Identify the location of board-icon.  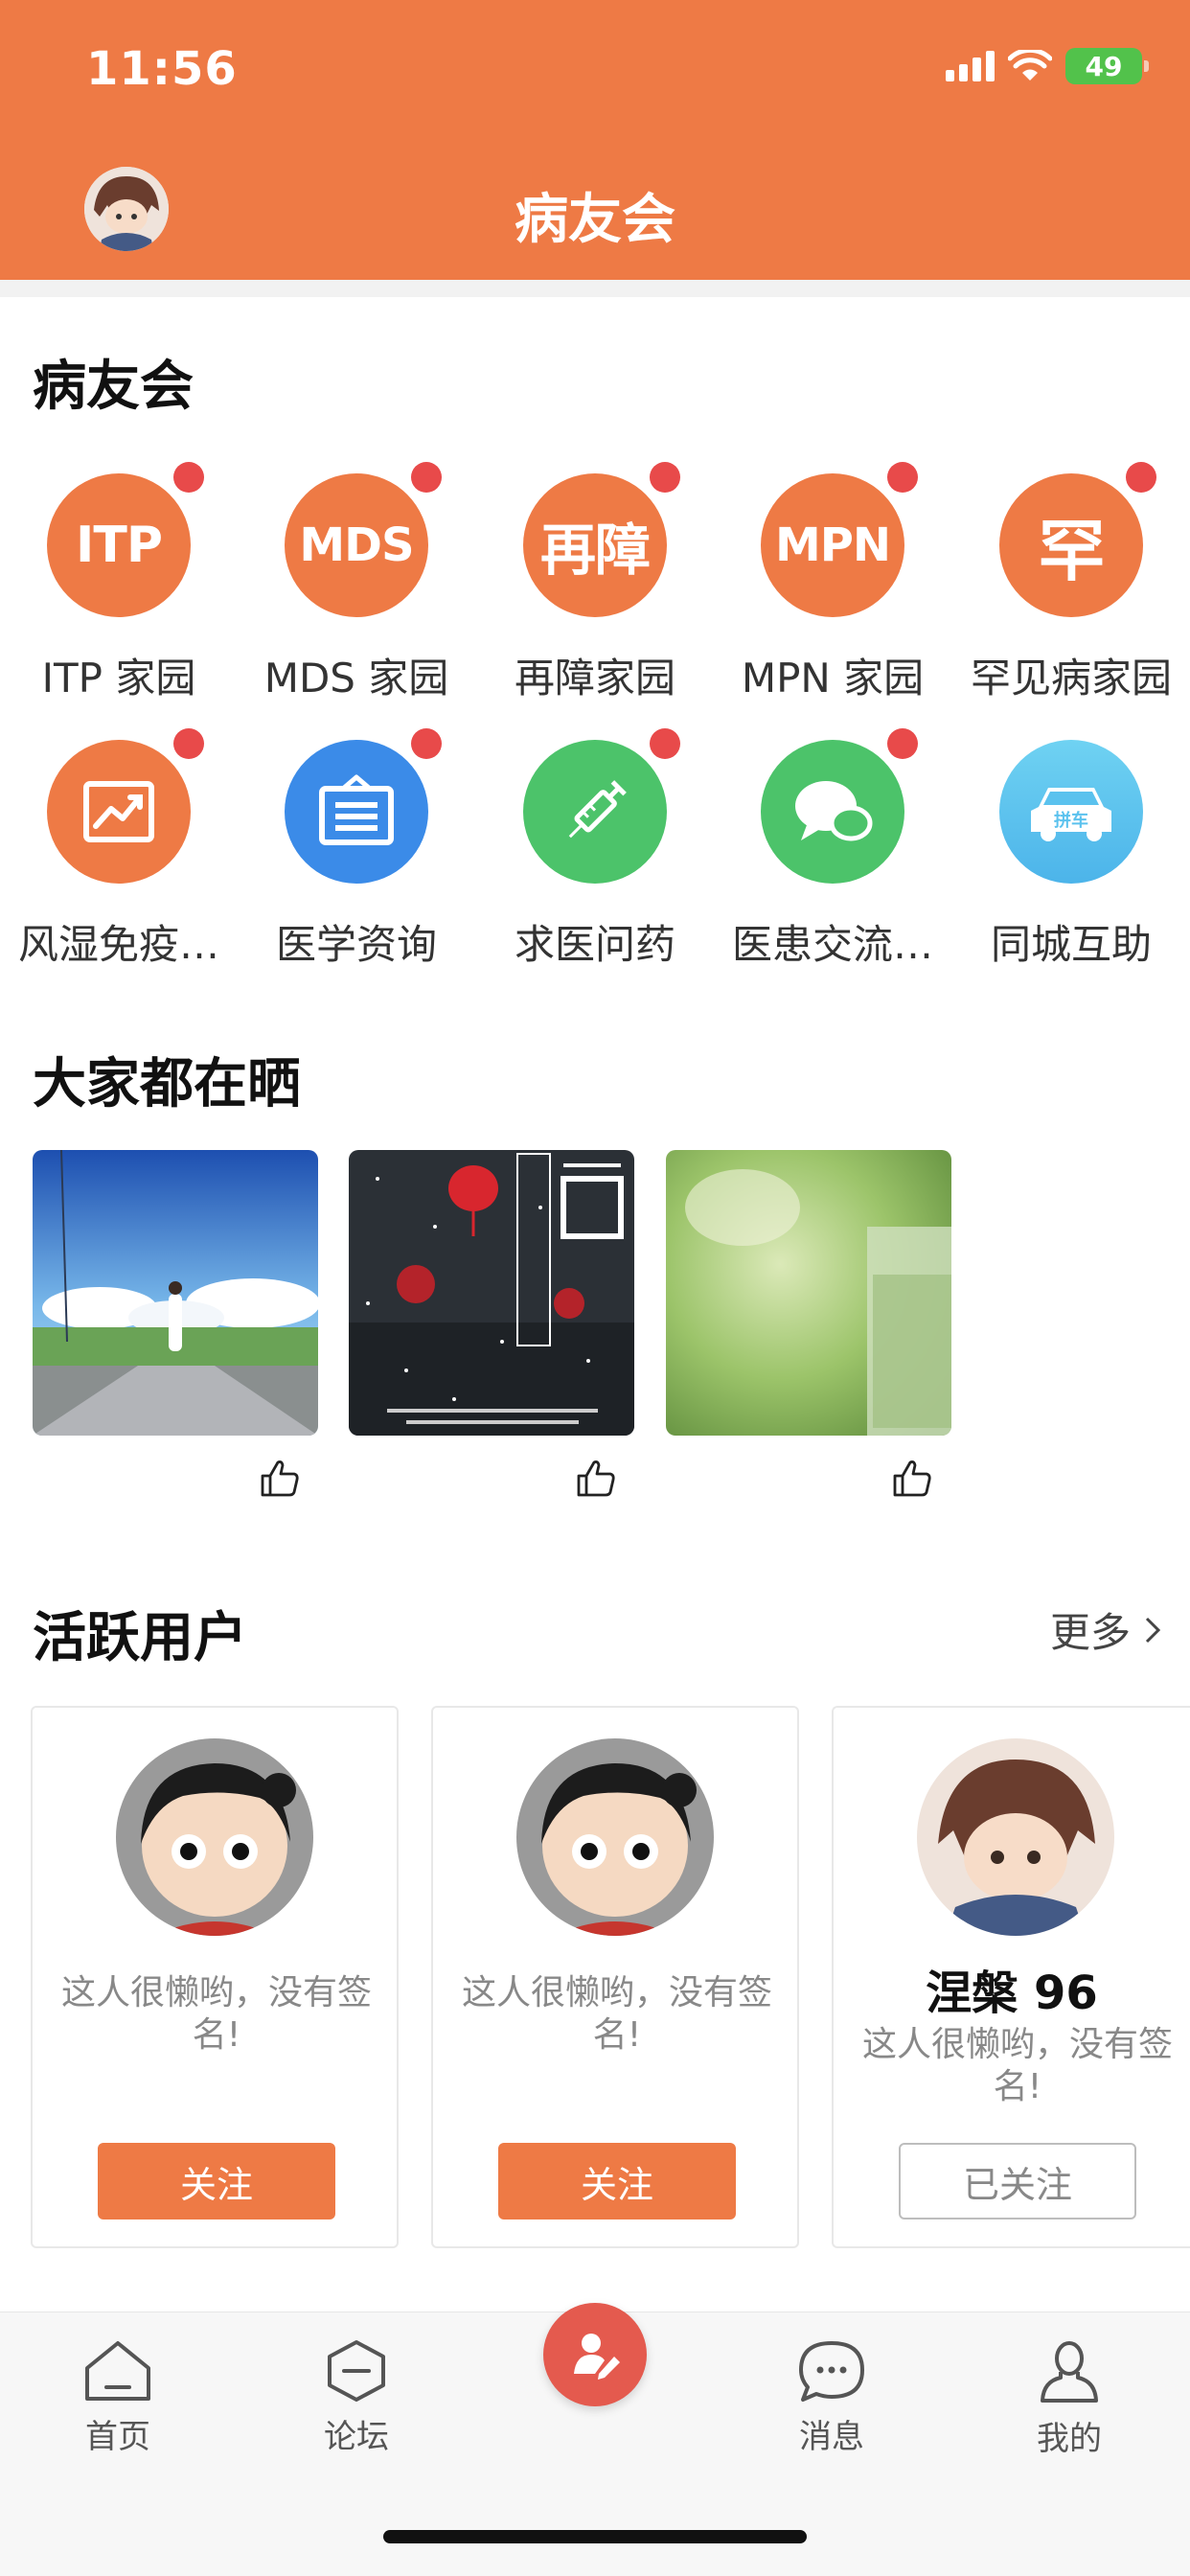
(364, 806).